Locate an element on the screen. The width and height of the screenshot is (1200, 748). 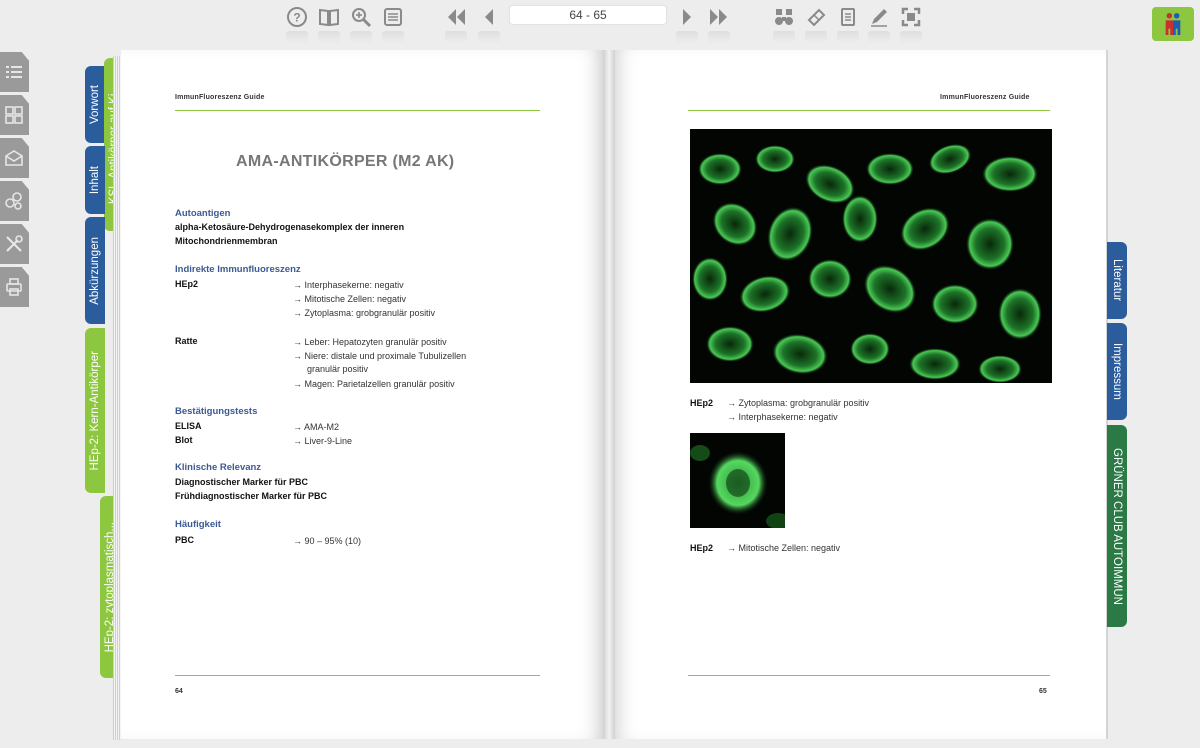
binoculars-icon is located at coordinates (784, 23).